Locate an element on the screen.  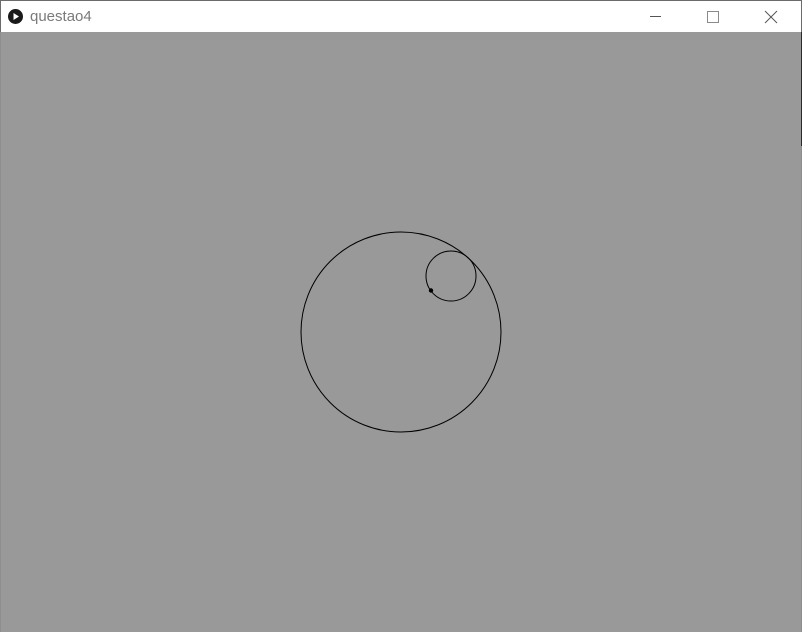
minimize-button is located at coordinates (656, 17).